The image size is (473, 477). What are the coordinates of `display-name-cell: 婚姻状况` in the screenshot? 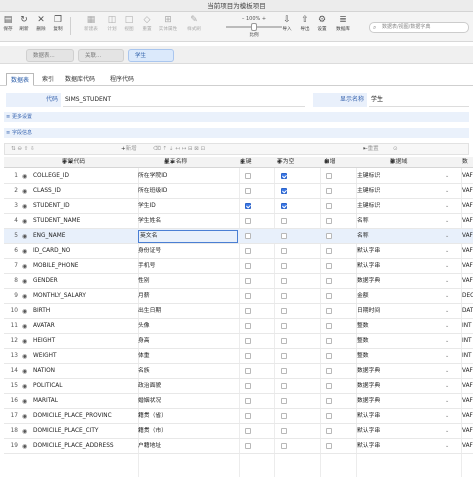 It's located at (188, 401).